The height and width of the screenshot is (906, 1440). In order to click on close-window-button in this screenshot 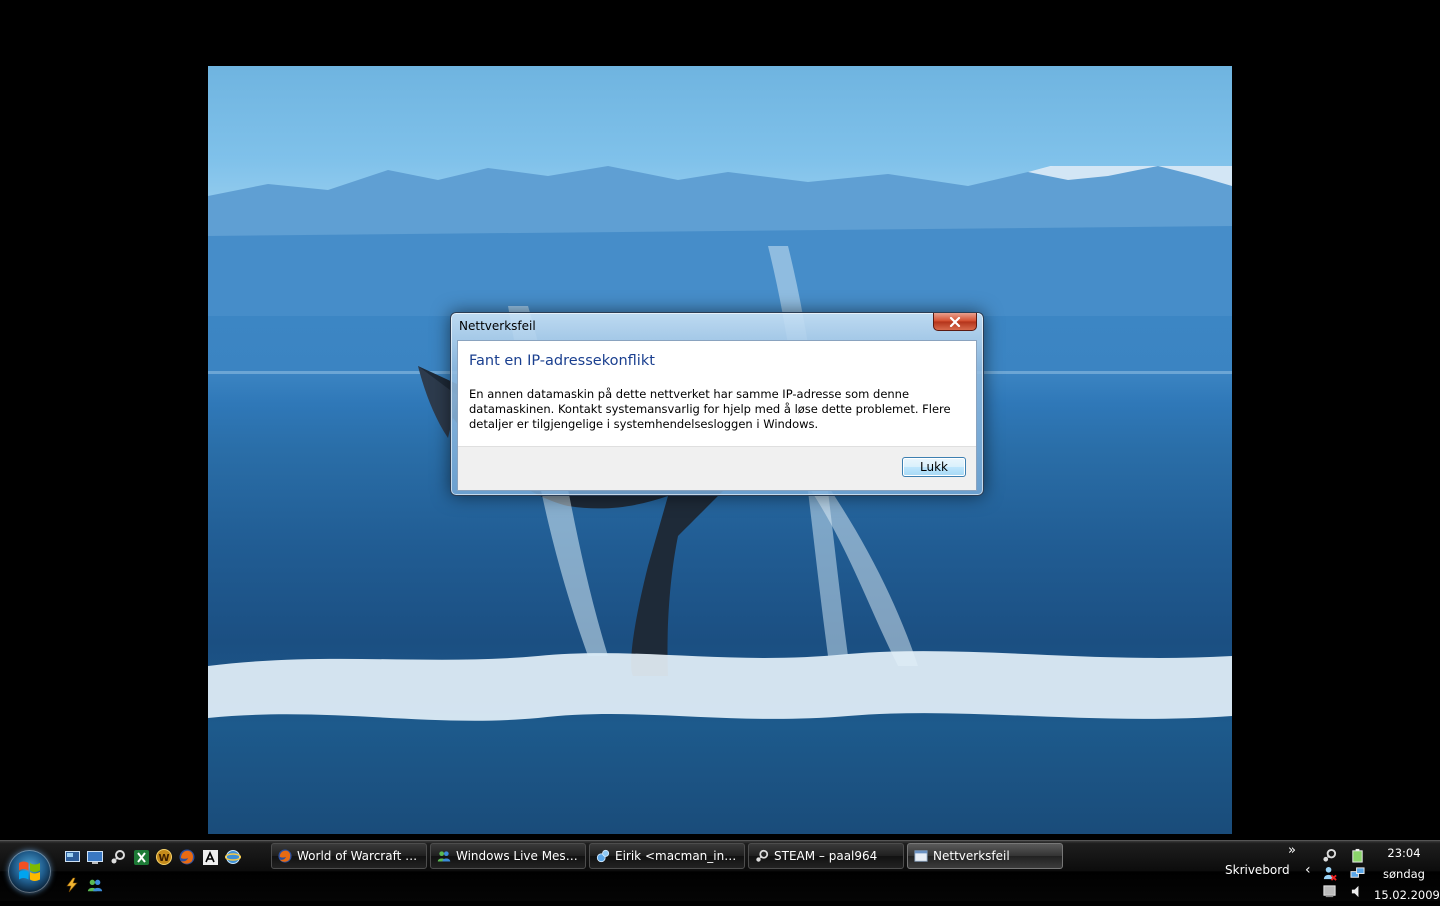, I will do `click(955, 322)`.